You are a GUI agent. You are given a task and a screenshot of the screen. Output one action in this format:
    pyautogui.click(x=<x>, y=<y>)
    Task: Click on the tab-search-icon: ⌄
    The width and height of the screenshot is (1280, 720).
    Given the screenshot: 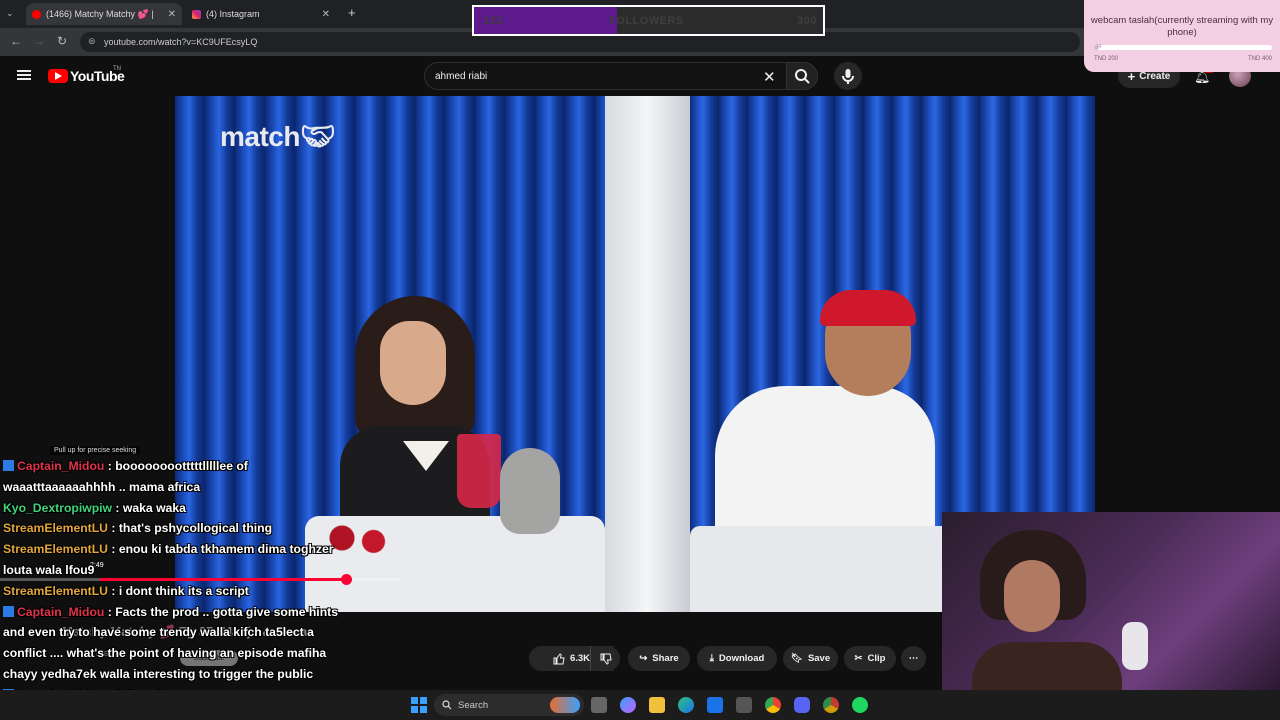 What is the action you would take?
    pyautogui.click(x=10, y=13)
    